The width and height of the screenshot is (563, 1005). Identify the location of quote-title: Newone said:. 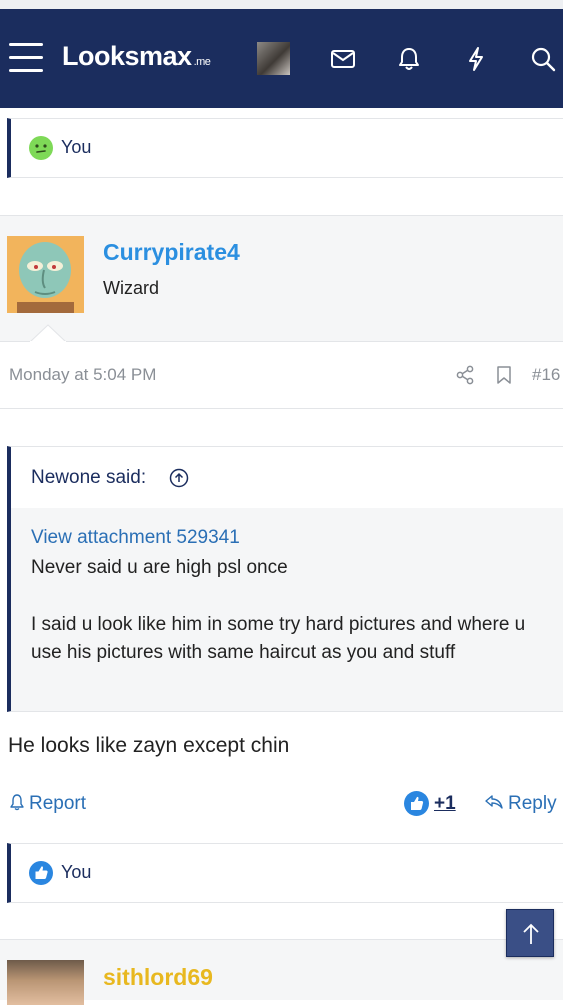
(88, 478).